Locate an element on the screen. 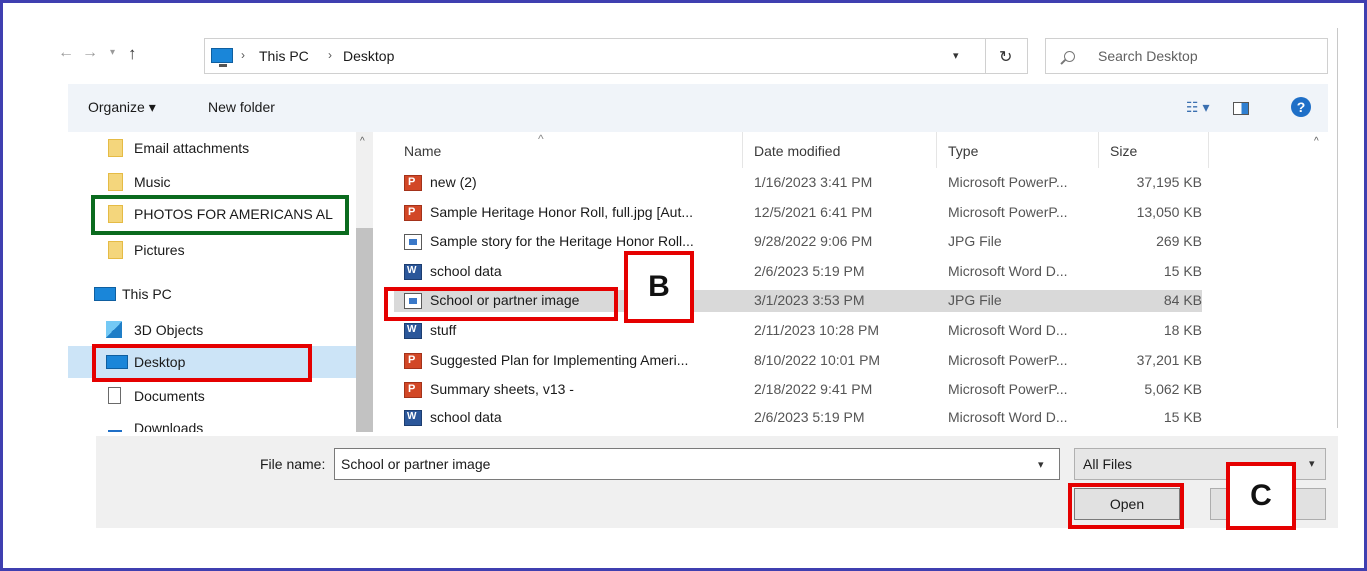  file-type-filter-value: All Files is located at coordinates (1108, 464).